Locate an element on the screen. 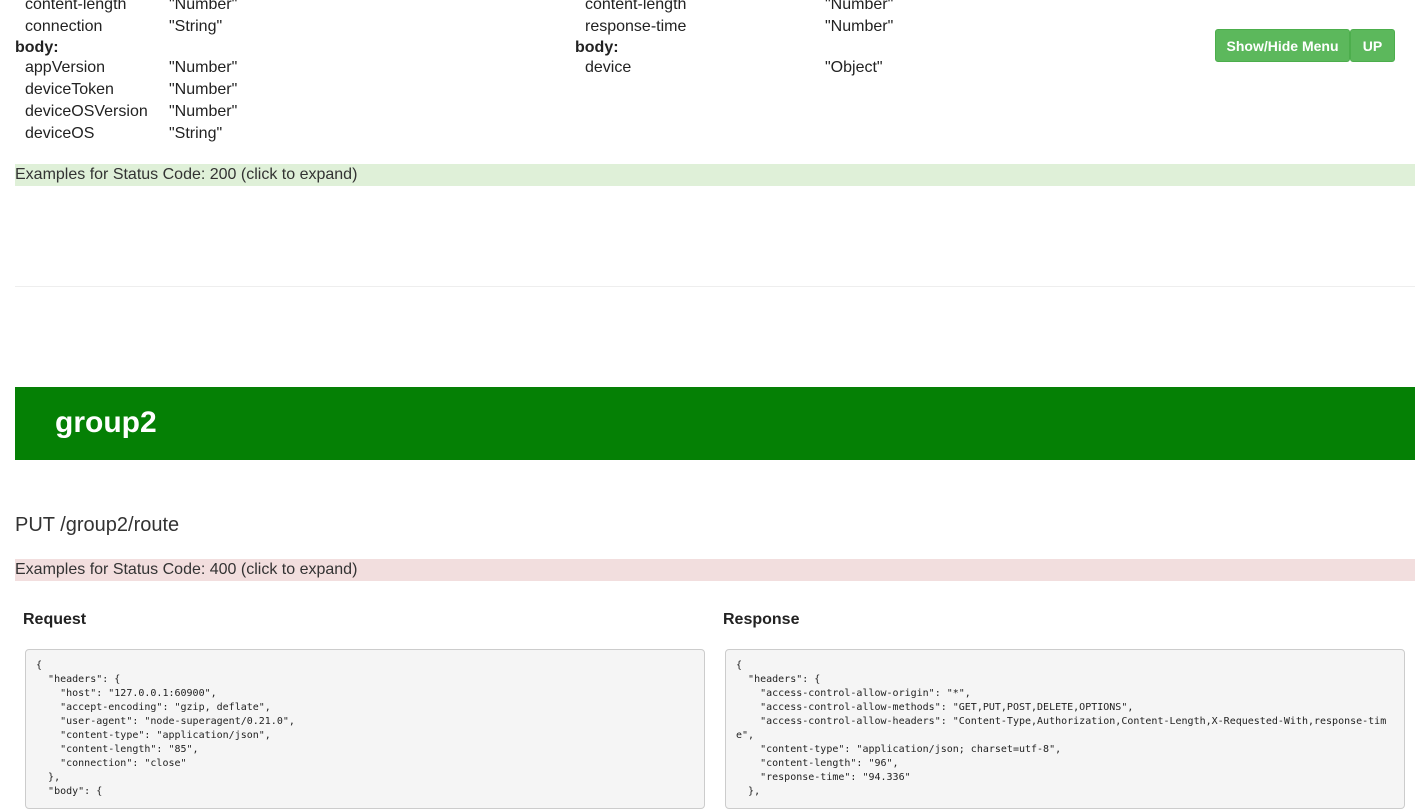  right-body-label: body: is located at coordinates (597, 47).